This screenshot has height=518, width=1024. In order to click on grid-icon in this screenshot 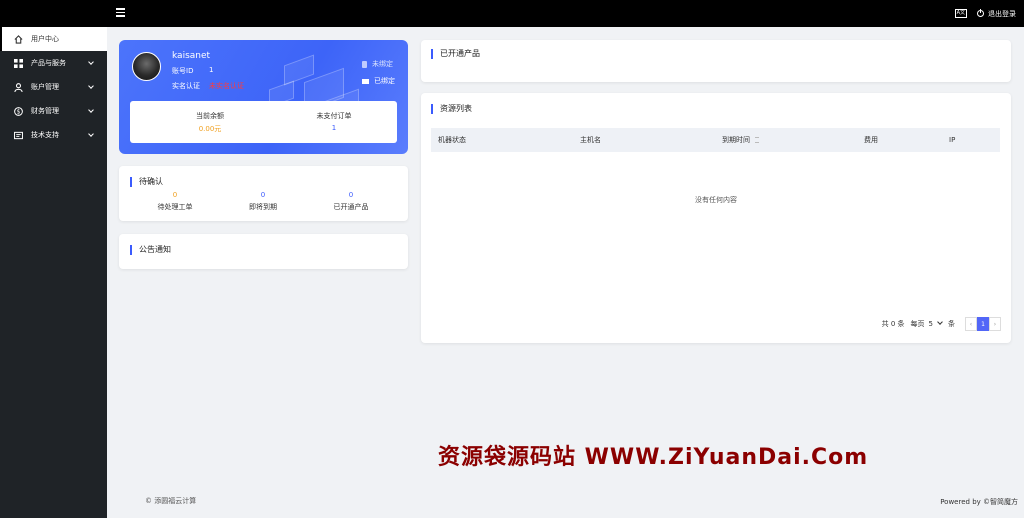, I will do `click(18, 63)`.